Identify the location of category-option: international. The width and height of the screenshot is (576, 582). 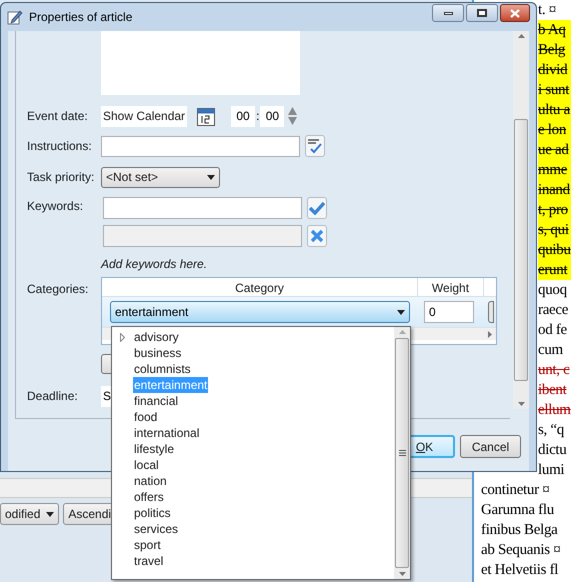
(166, 433).